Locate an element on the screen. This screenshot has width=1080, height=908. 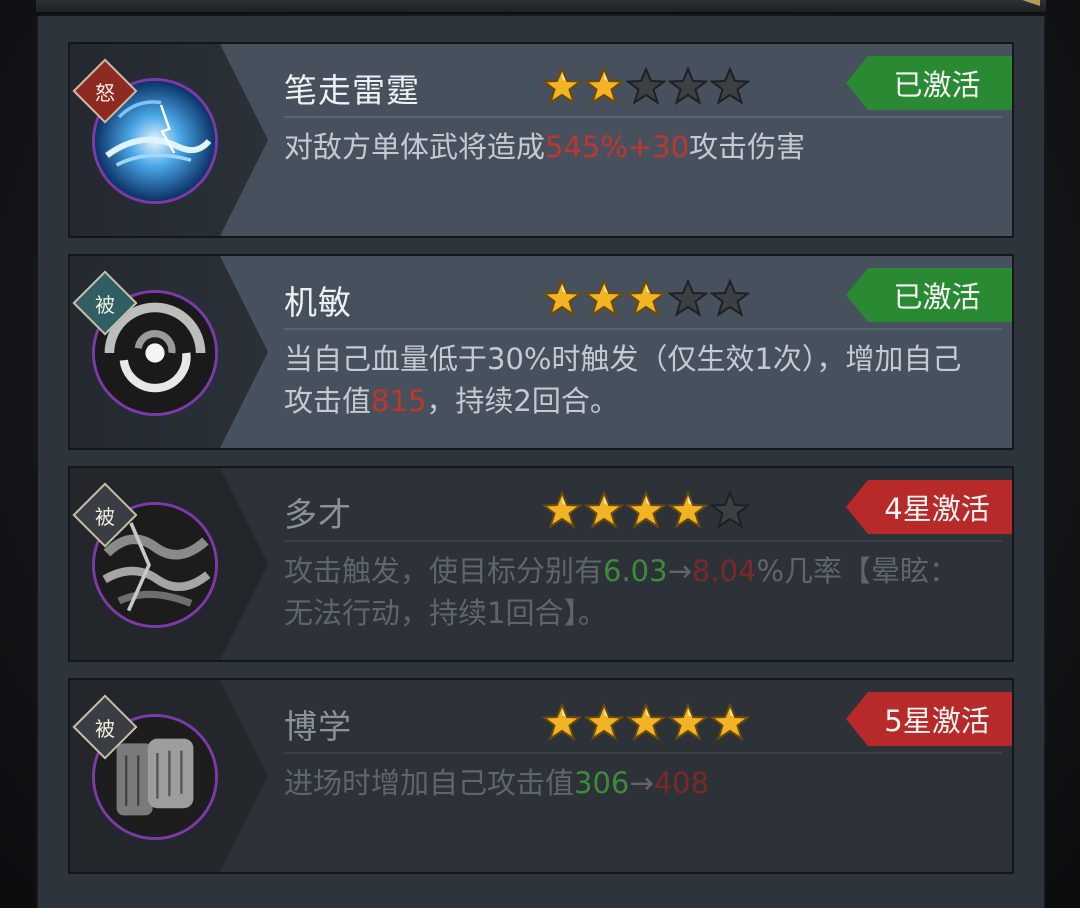
skill-name: 博学 is located at coordinates (318, 726).